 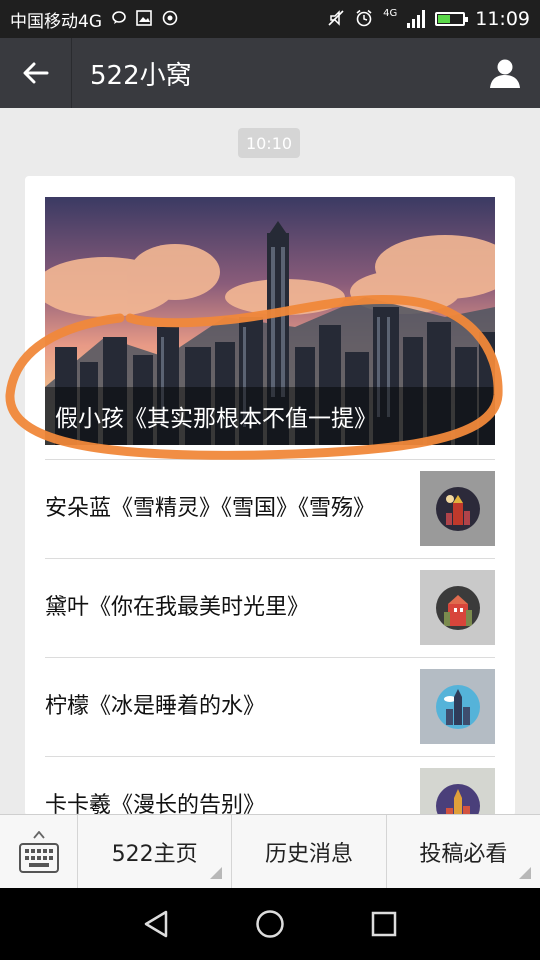 What do you see at coordinates (270, 73) in the screenshot?
I see `title-bar: 522小窝` at bounding box center [270, 73].